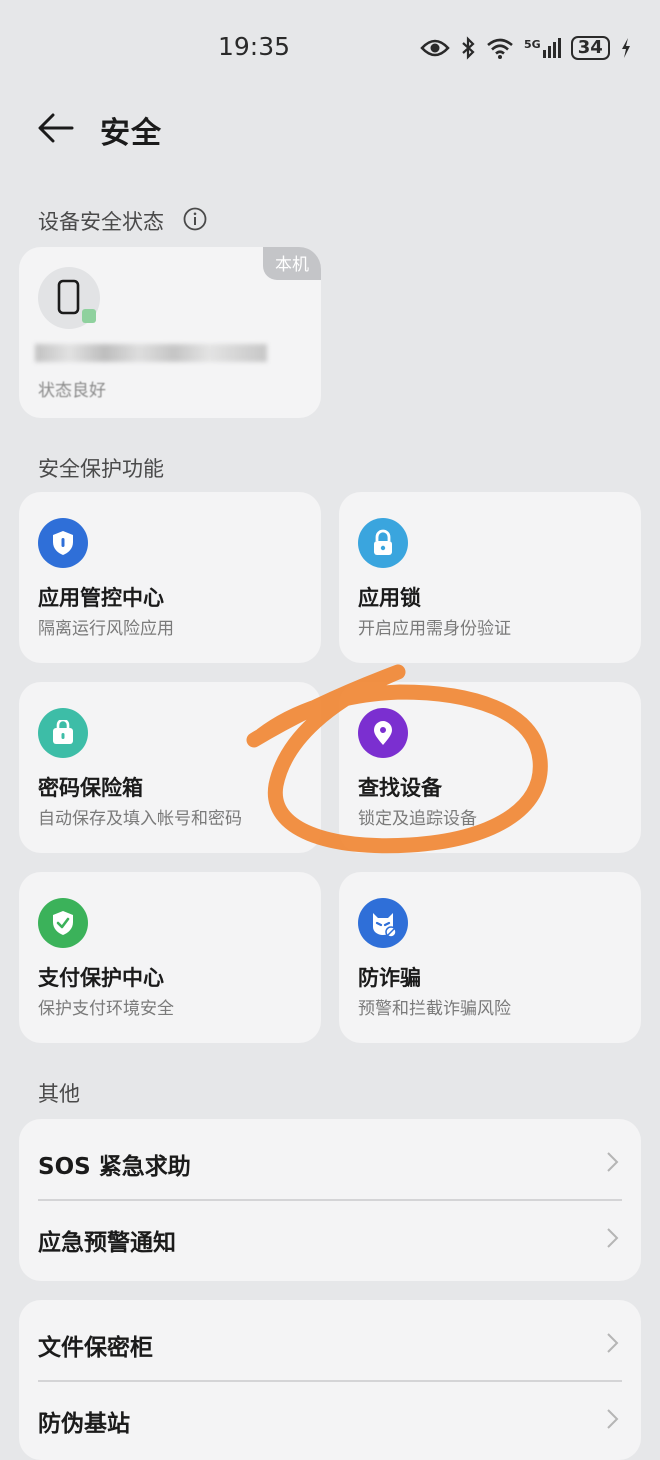 This screenshot has width=660, height=1460. I want to click on feature-subtitle: 锁定及追踪设备, so click(417, 819).